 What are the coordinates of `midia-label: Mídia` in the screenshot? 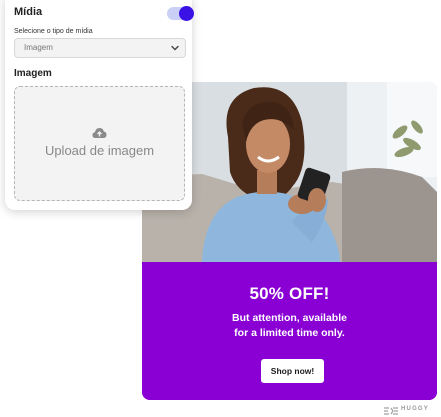 It's located at (28, 12).